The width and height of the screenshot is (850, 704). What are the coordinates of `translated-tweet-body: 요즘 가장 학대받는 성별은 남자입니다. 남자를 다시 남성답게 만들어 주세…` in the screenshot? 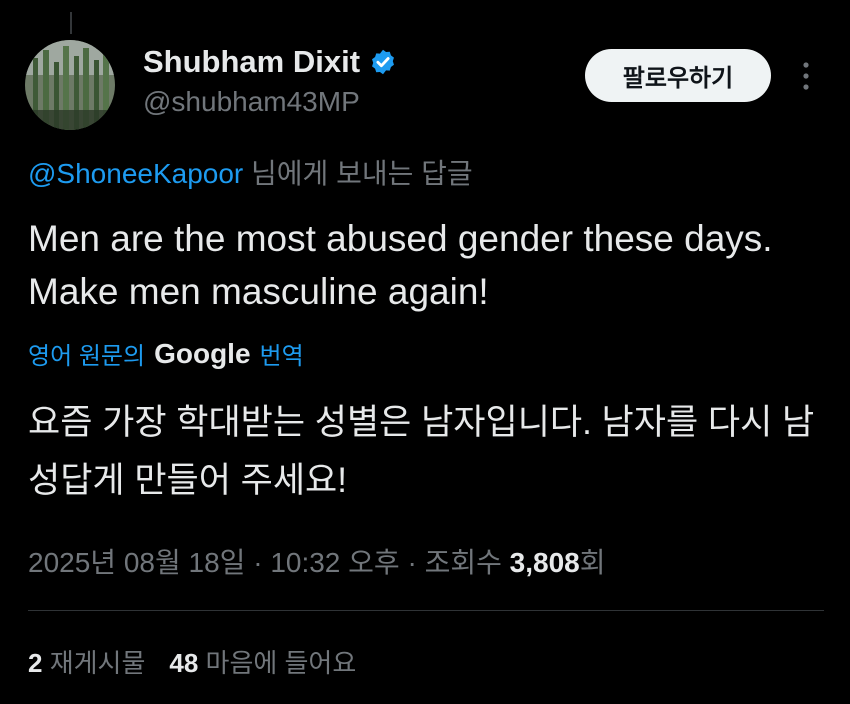 It's located at (421, 451).